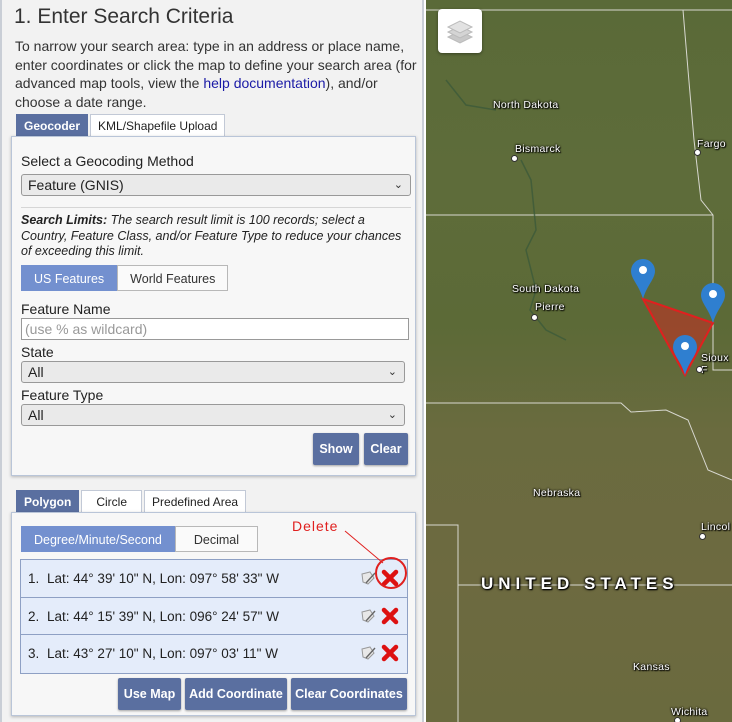 Image resolution: width=732 pixels, height=722 pixels. I want to click on city-dot-wichita, so click(677, 719).